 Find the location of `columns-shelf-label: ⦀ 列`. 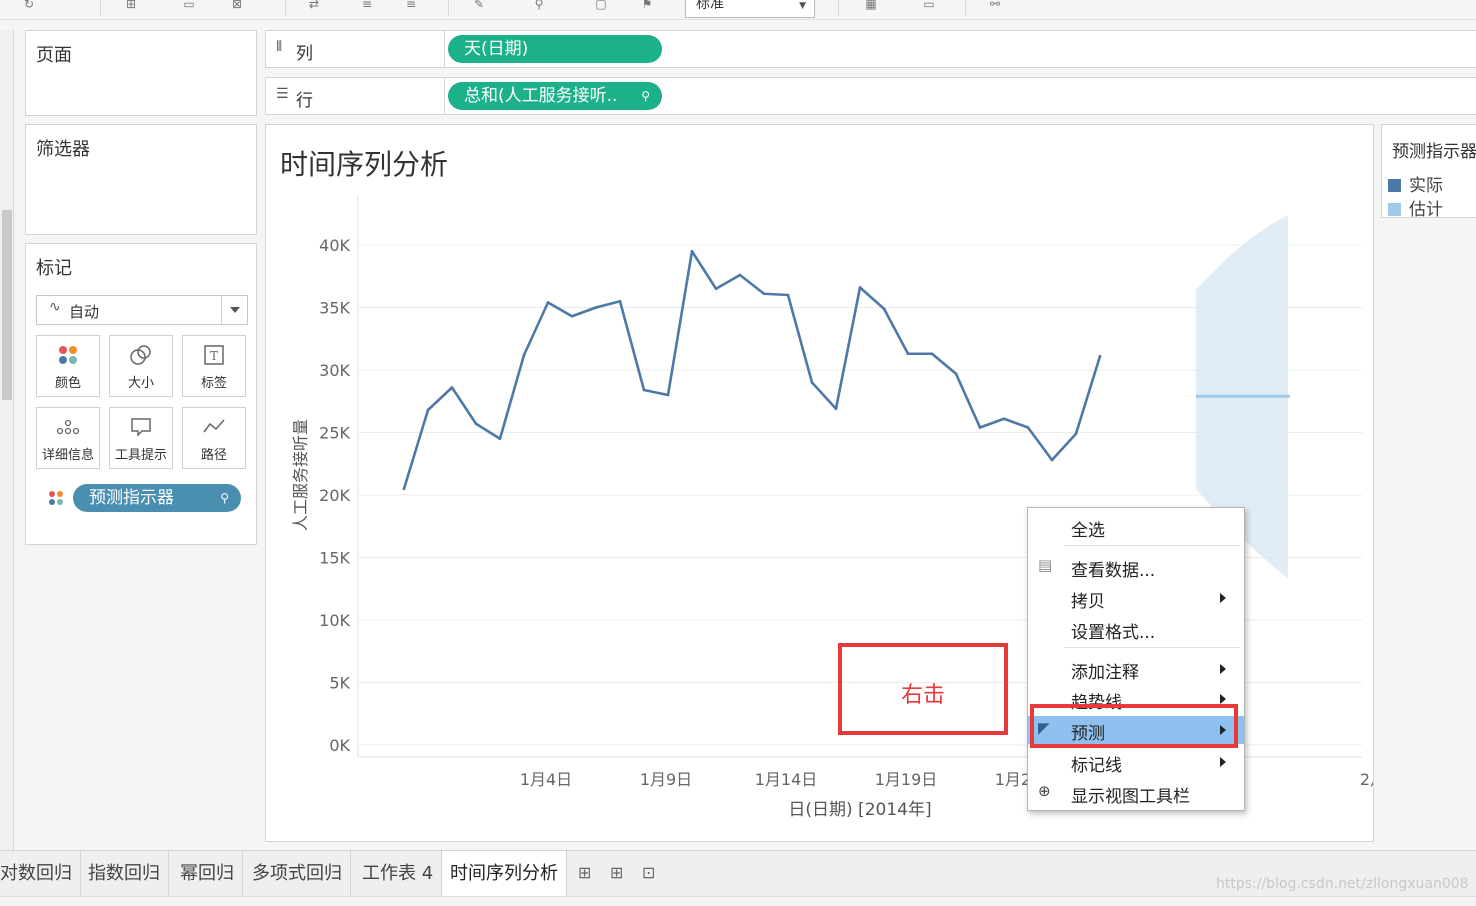

columns-shelf-label: ⦀ 列 is located at coordinates (355, 49).